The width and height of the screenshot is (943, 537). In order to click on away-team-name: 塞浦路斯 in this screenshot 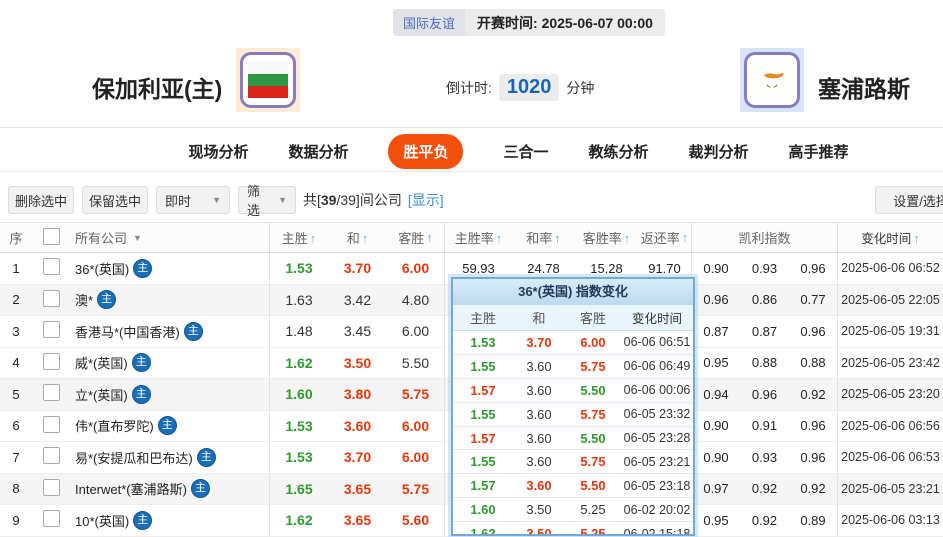, I will do `click(864, 89)`.